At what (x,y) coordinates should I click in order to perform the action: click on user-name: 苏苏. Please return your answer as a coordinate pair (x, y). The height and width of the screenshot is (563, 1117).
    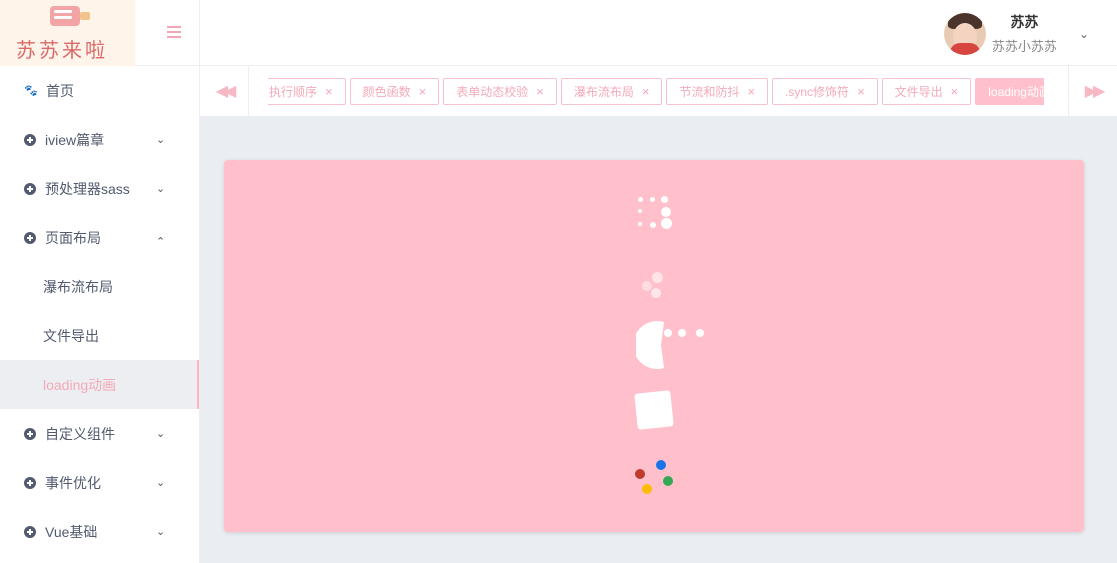
    Looking at the image, I should click on (1024, 22).